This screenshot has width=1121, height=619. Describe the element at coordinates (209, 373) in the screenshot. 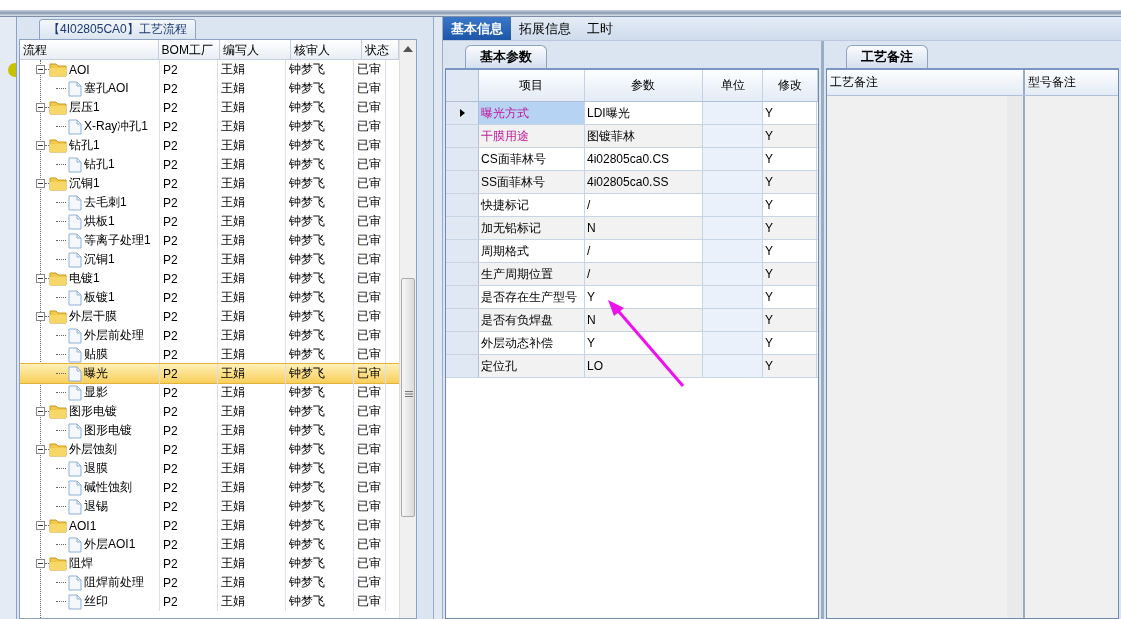

I see `tree-row: 曝光 P2 王娟 钟梦飞 已审` at that location.